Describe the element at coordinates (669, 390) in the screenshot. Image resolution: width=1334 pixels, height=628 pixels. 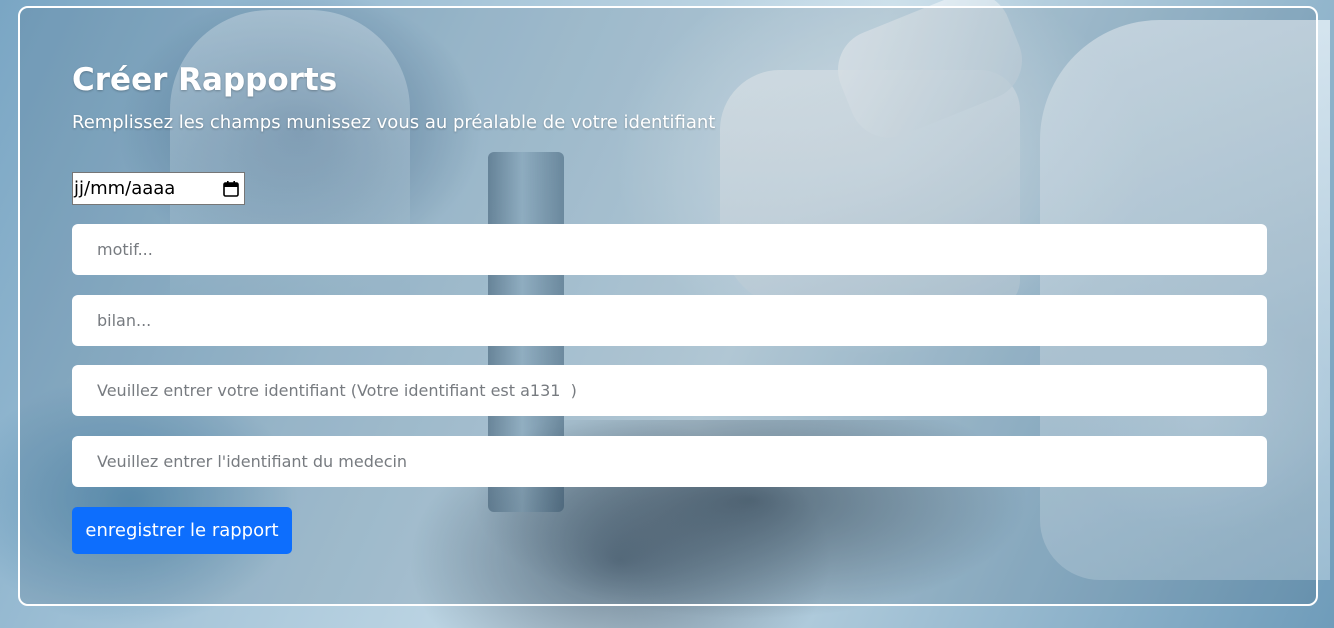
I see `user-id-input` at that location.